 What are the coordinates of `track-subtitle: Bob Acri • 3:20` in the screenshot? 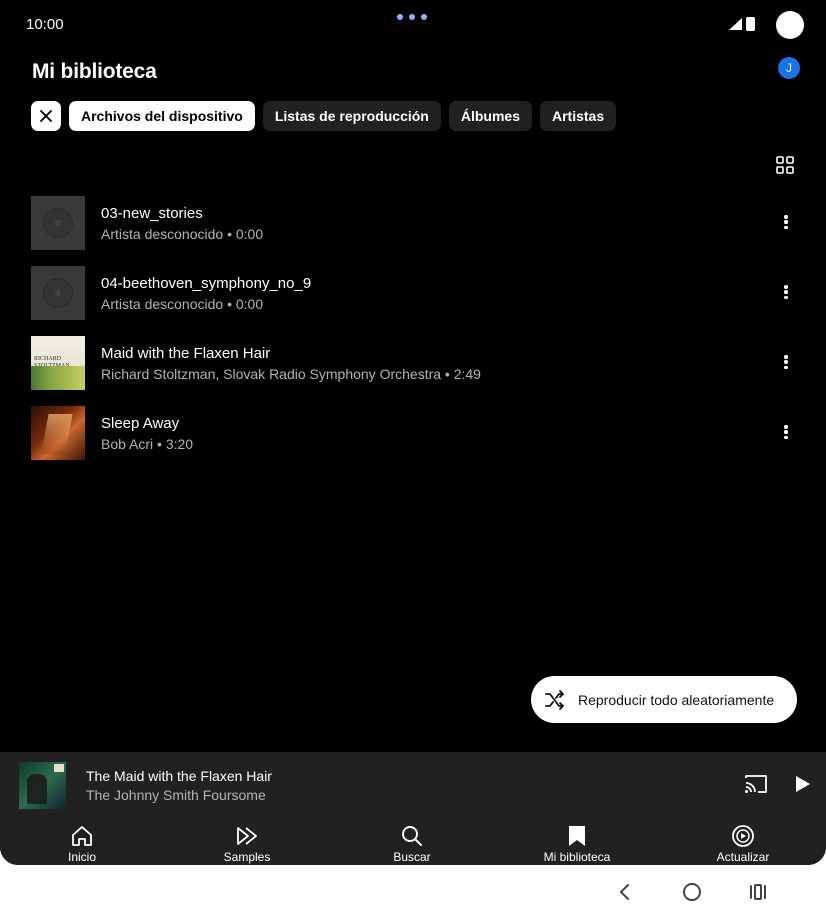 It's located at (147, 444).